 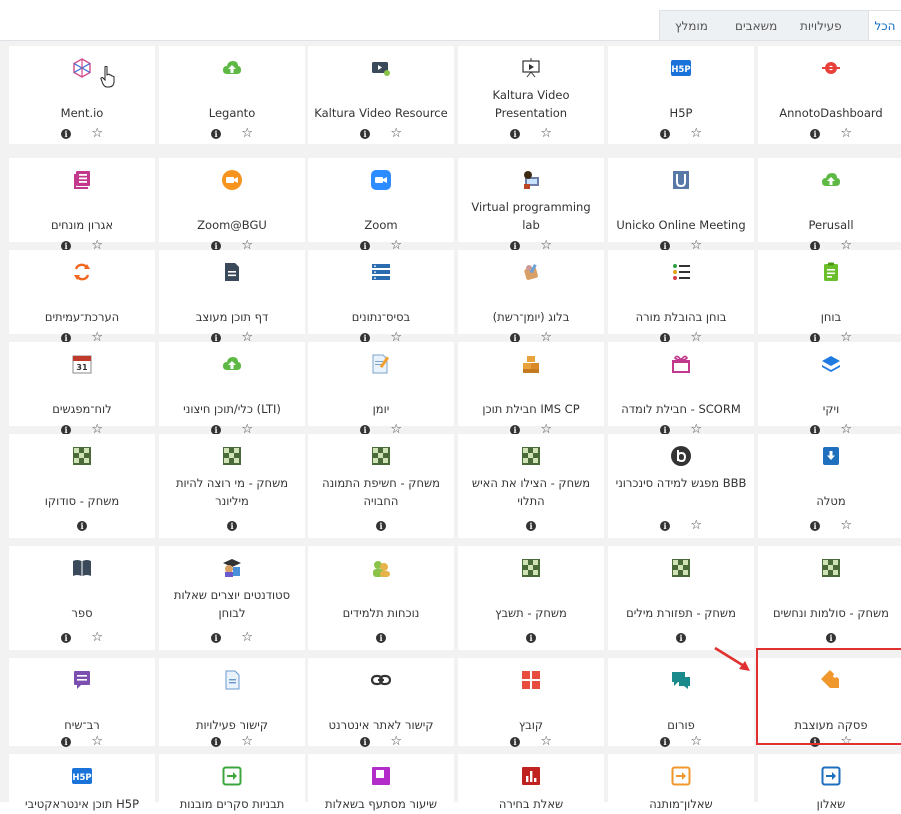 I want to click on activity-tile: ספר i ☆, so click(x=82, y=598).